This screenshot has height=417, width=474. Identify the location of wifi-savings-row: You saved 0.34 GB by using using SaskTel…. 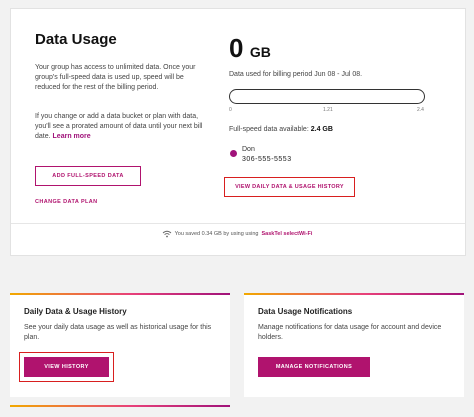
(237, 234).